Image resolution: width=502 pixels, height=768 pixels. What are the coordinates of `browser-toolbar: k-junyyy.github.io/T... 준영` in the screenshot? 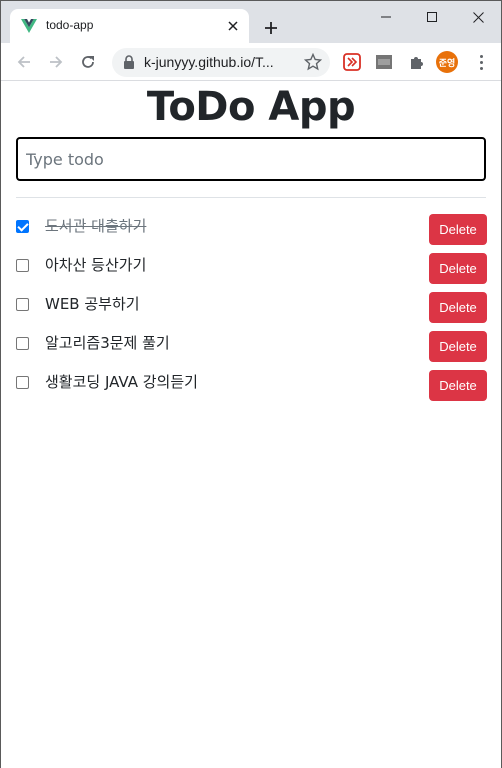 It's located at (251, 62).